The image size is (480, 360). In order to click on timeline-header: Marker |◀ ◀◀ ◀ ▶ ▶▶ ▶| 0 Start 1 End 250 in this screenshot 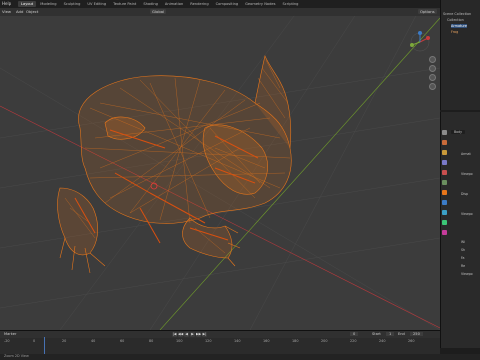, I will do `click(220, 334)`.